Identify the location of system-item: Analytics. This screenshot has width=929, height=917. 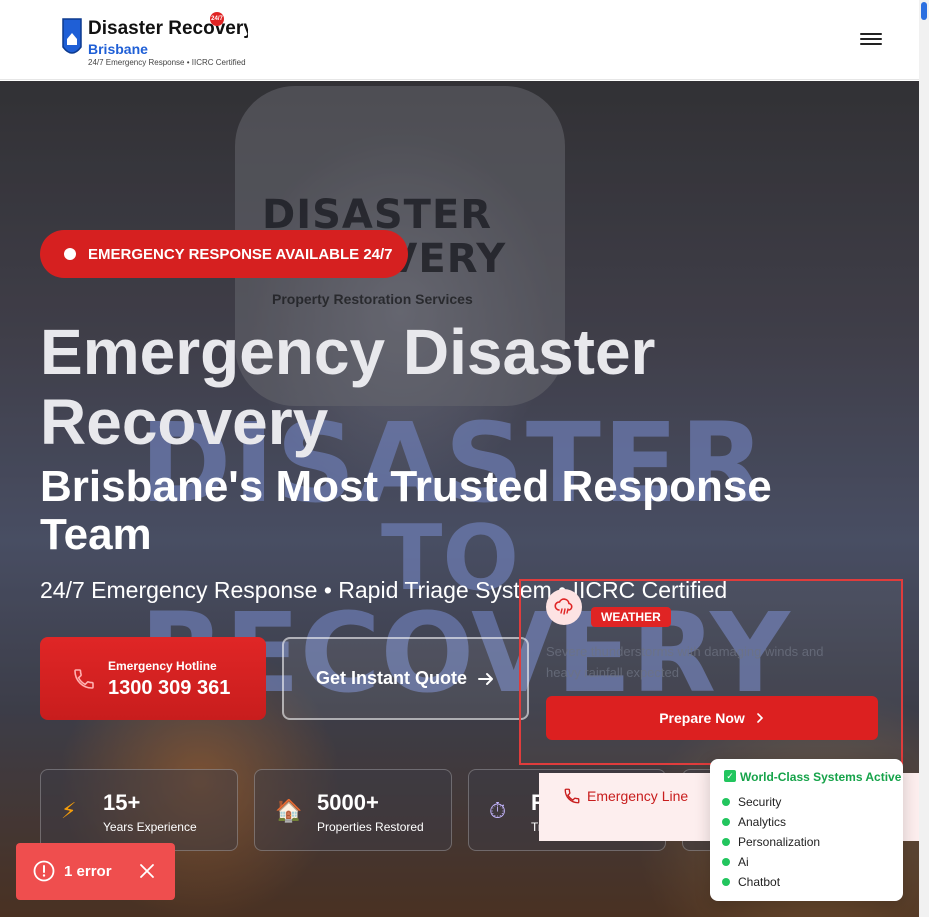
(754, 822).